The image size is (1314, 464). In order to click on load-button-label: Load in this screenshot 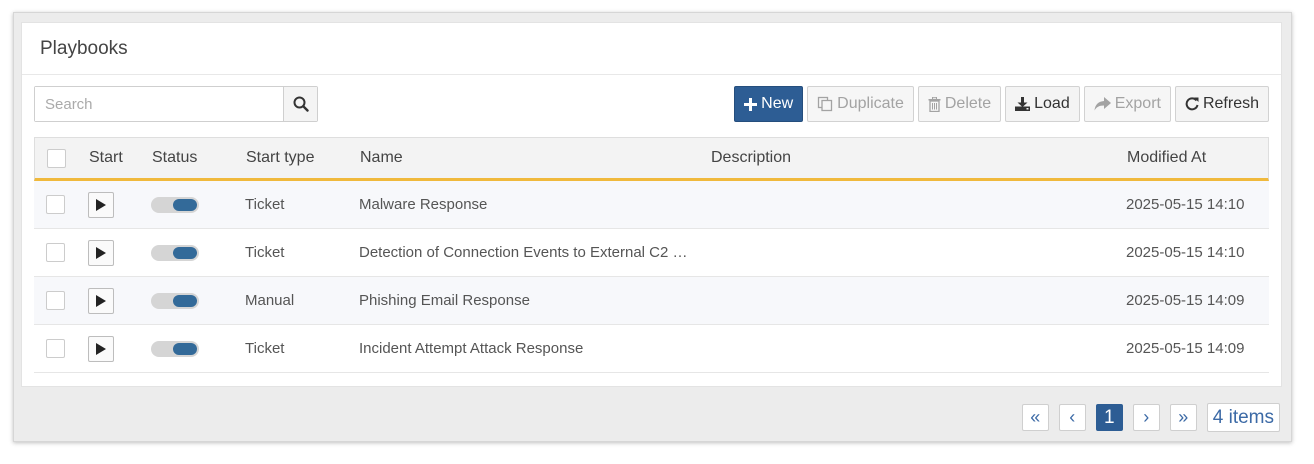, I will do `click(1052, 103)`.